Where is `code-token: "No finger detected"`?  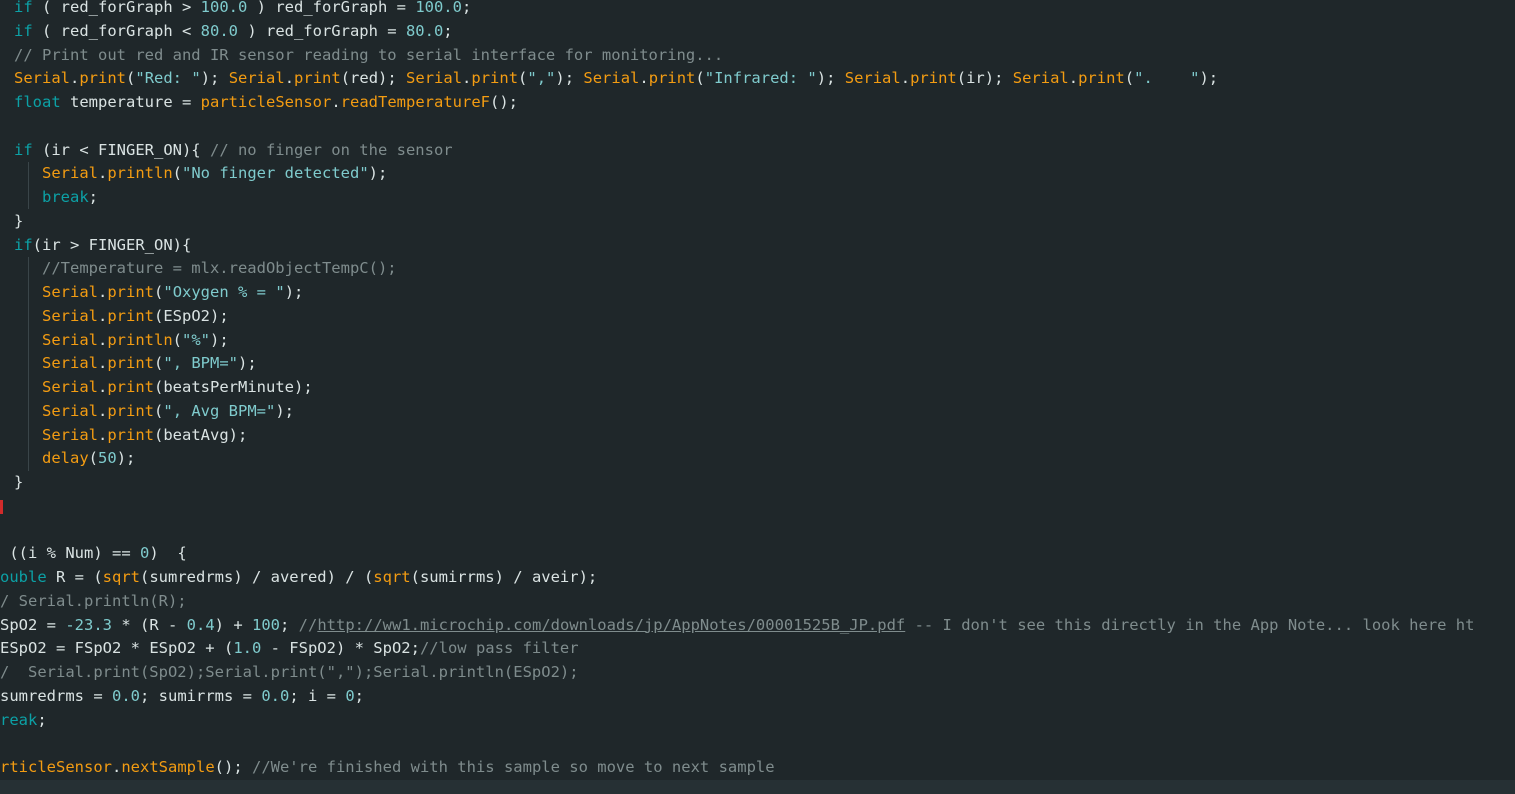
code-token: "No finger detected" is located at coordinates (275, 173).